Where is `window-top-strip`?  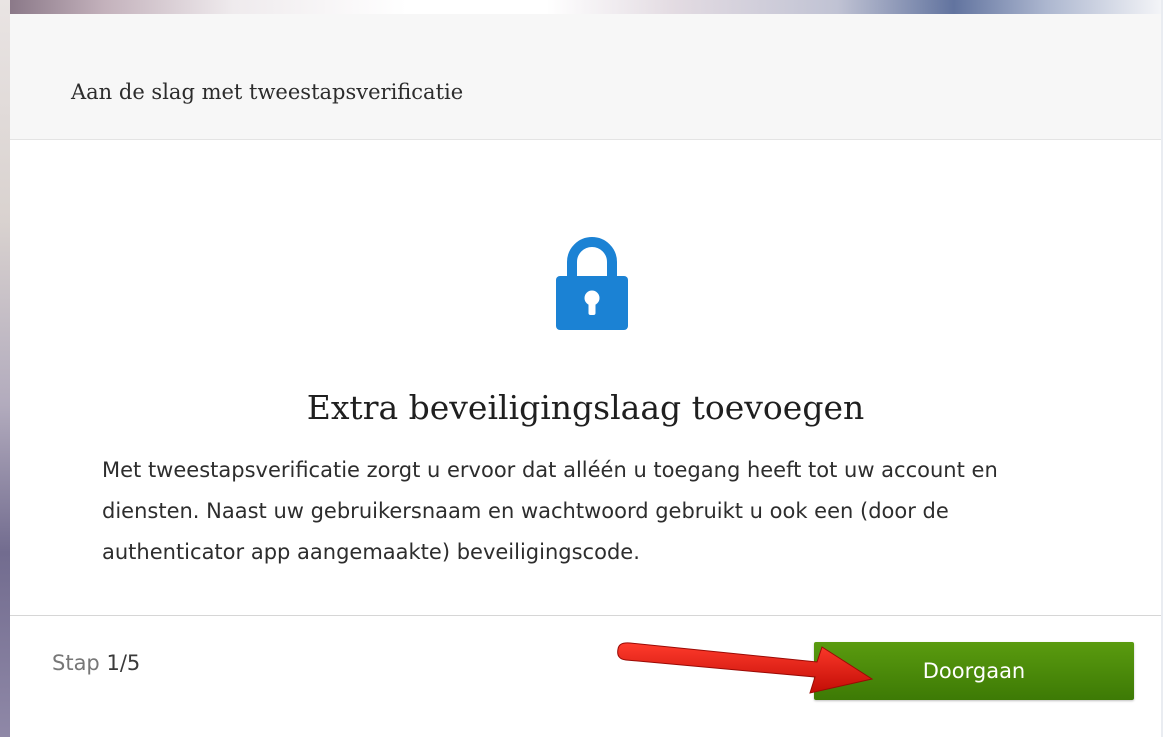 window-top-strip is located at coordinates (581, 7).